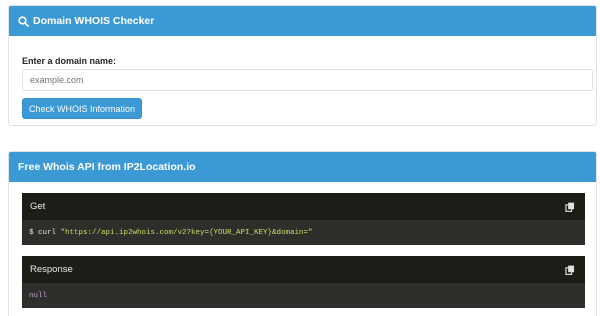 Image resolution: width=600 pixels, height=316 pixels. Describe the element at coordinates (38, 295) in the screenshot. I see `response-value: null` at that location.